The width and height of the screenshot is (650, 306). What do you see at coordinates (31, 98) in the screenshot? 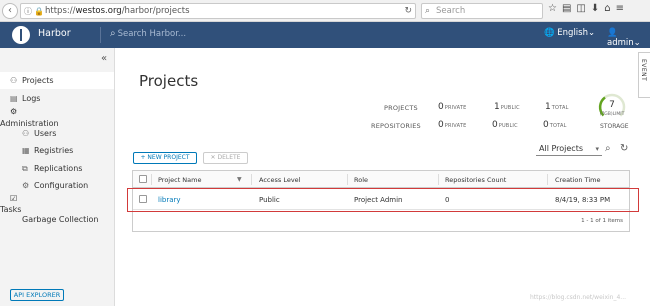
I see `sidebar-item-label: Logs` at bounding box center [31, 98].